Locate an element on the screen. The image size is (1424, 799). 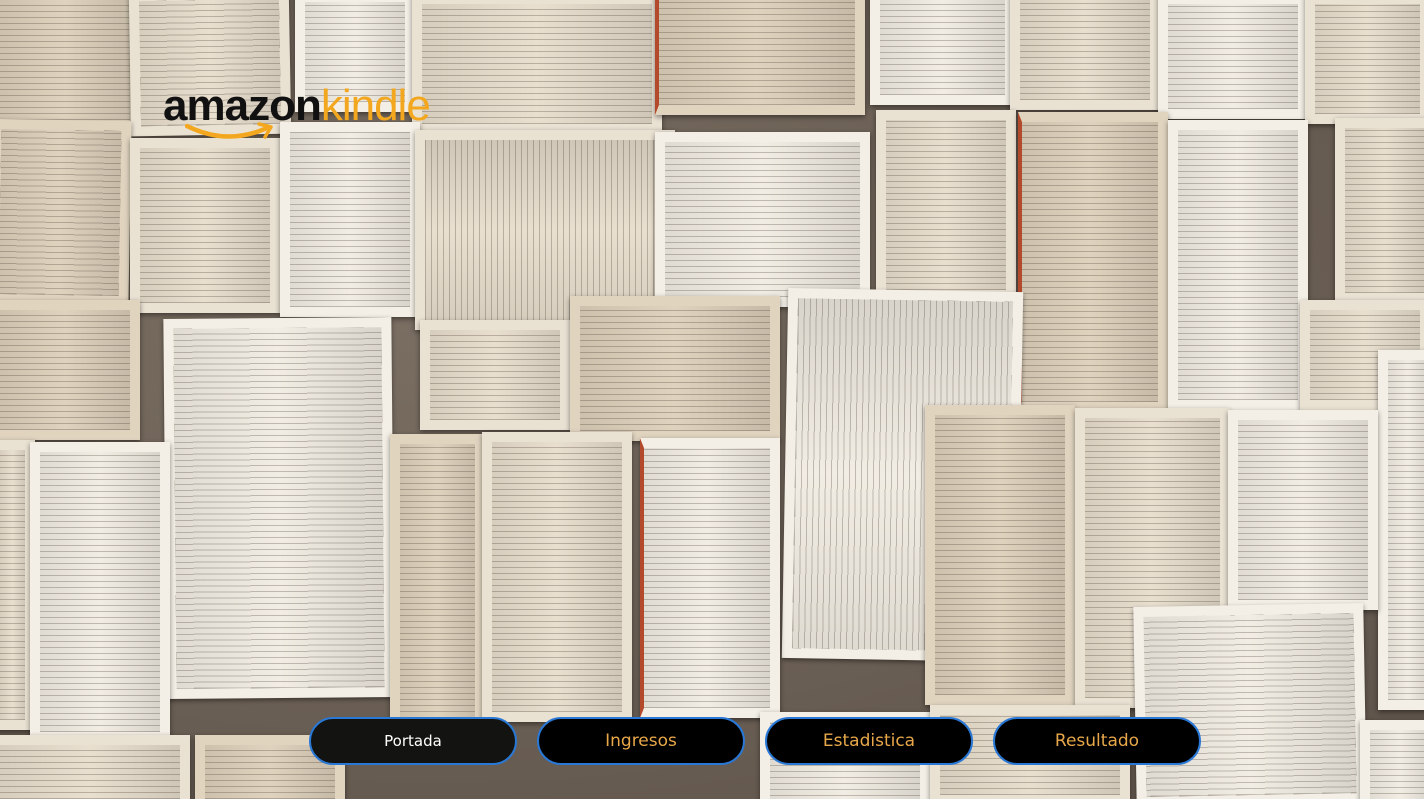
main-navigation: Portada Ingresos Estadistica Resultado is located at coordinates (755, 742).